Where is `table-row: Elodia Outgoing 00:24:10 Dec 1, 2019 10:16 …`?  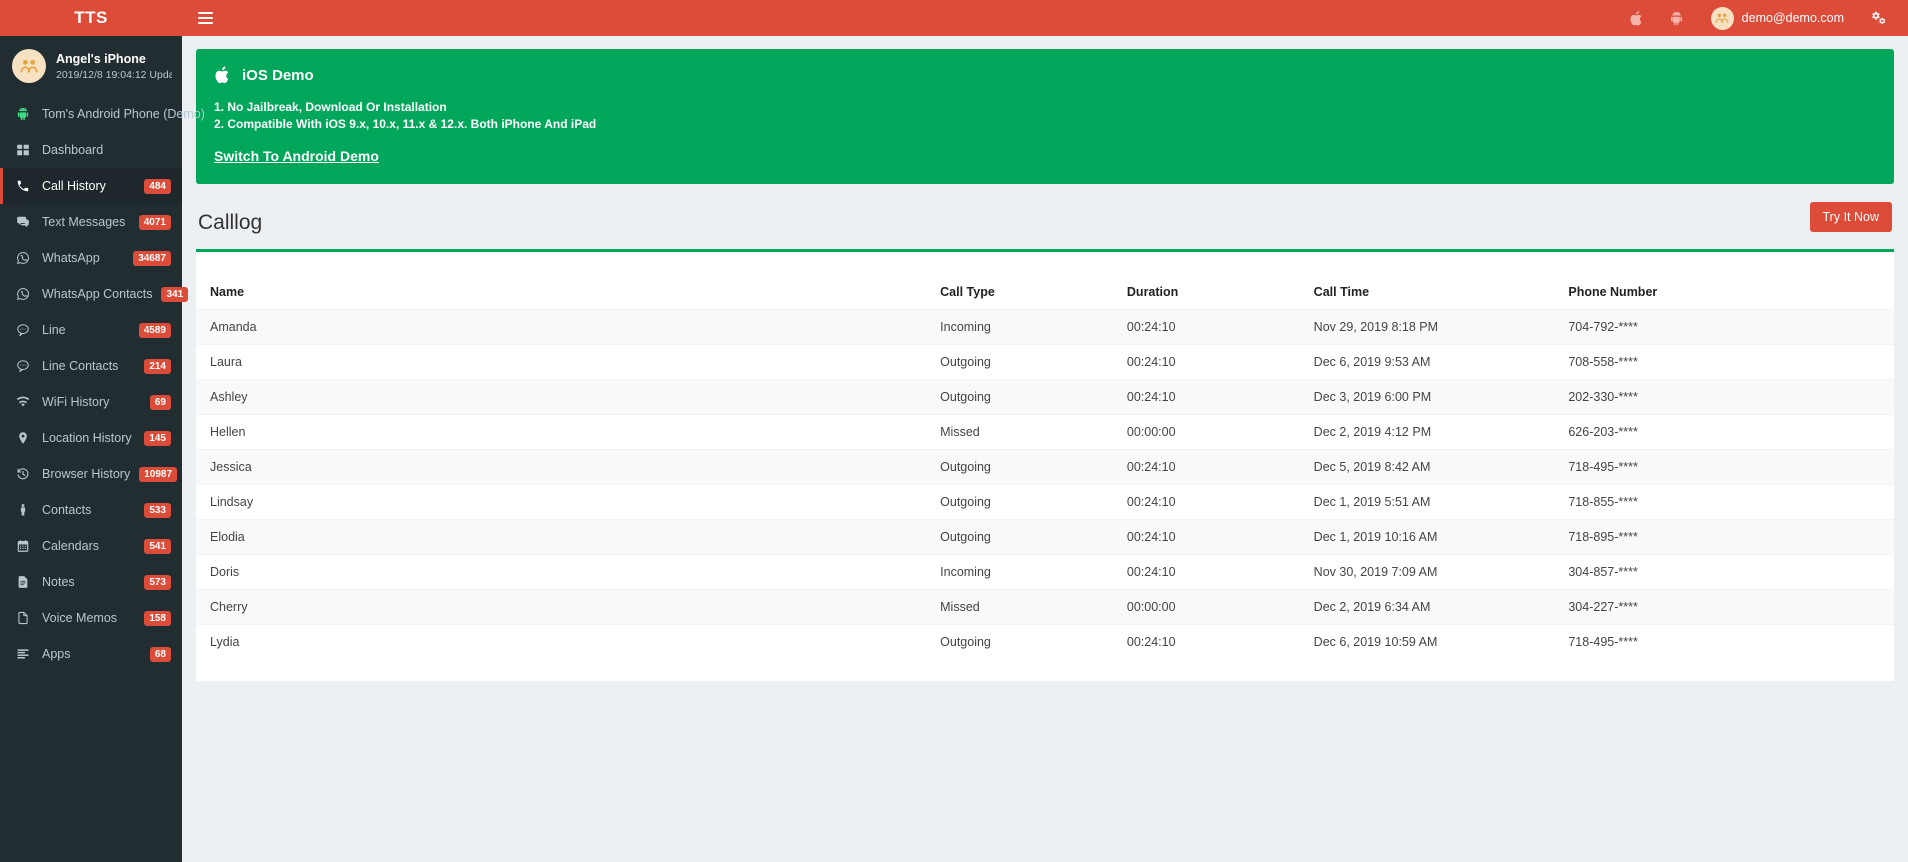 table-row: Elodia Outgoing 00:24:10 Dec 1, 2019 10:16 … is located at coordinates (1045, 536).